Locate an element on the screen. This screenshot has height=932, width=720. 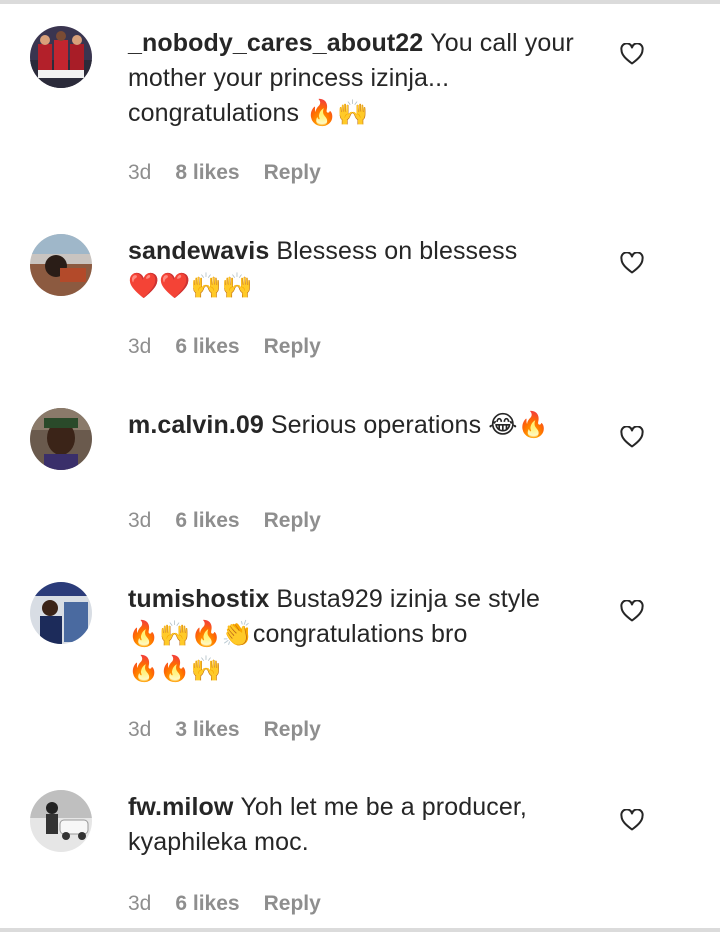
comment-username: m.calvin.09 is located at coordinates (196, 425).